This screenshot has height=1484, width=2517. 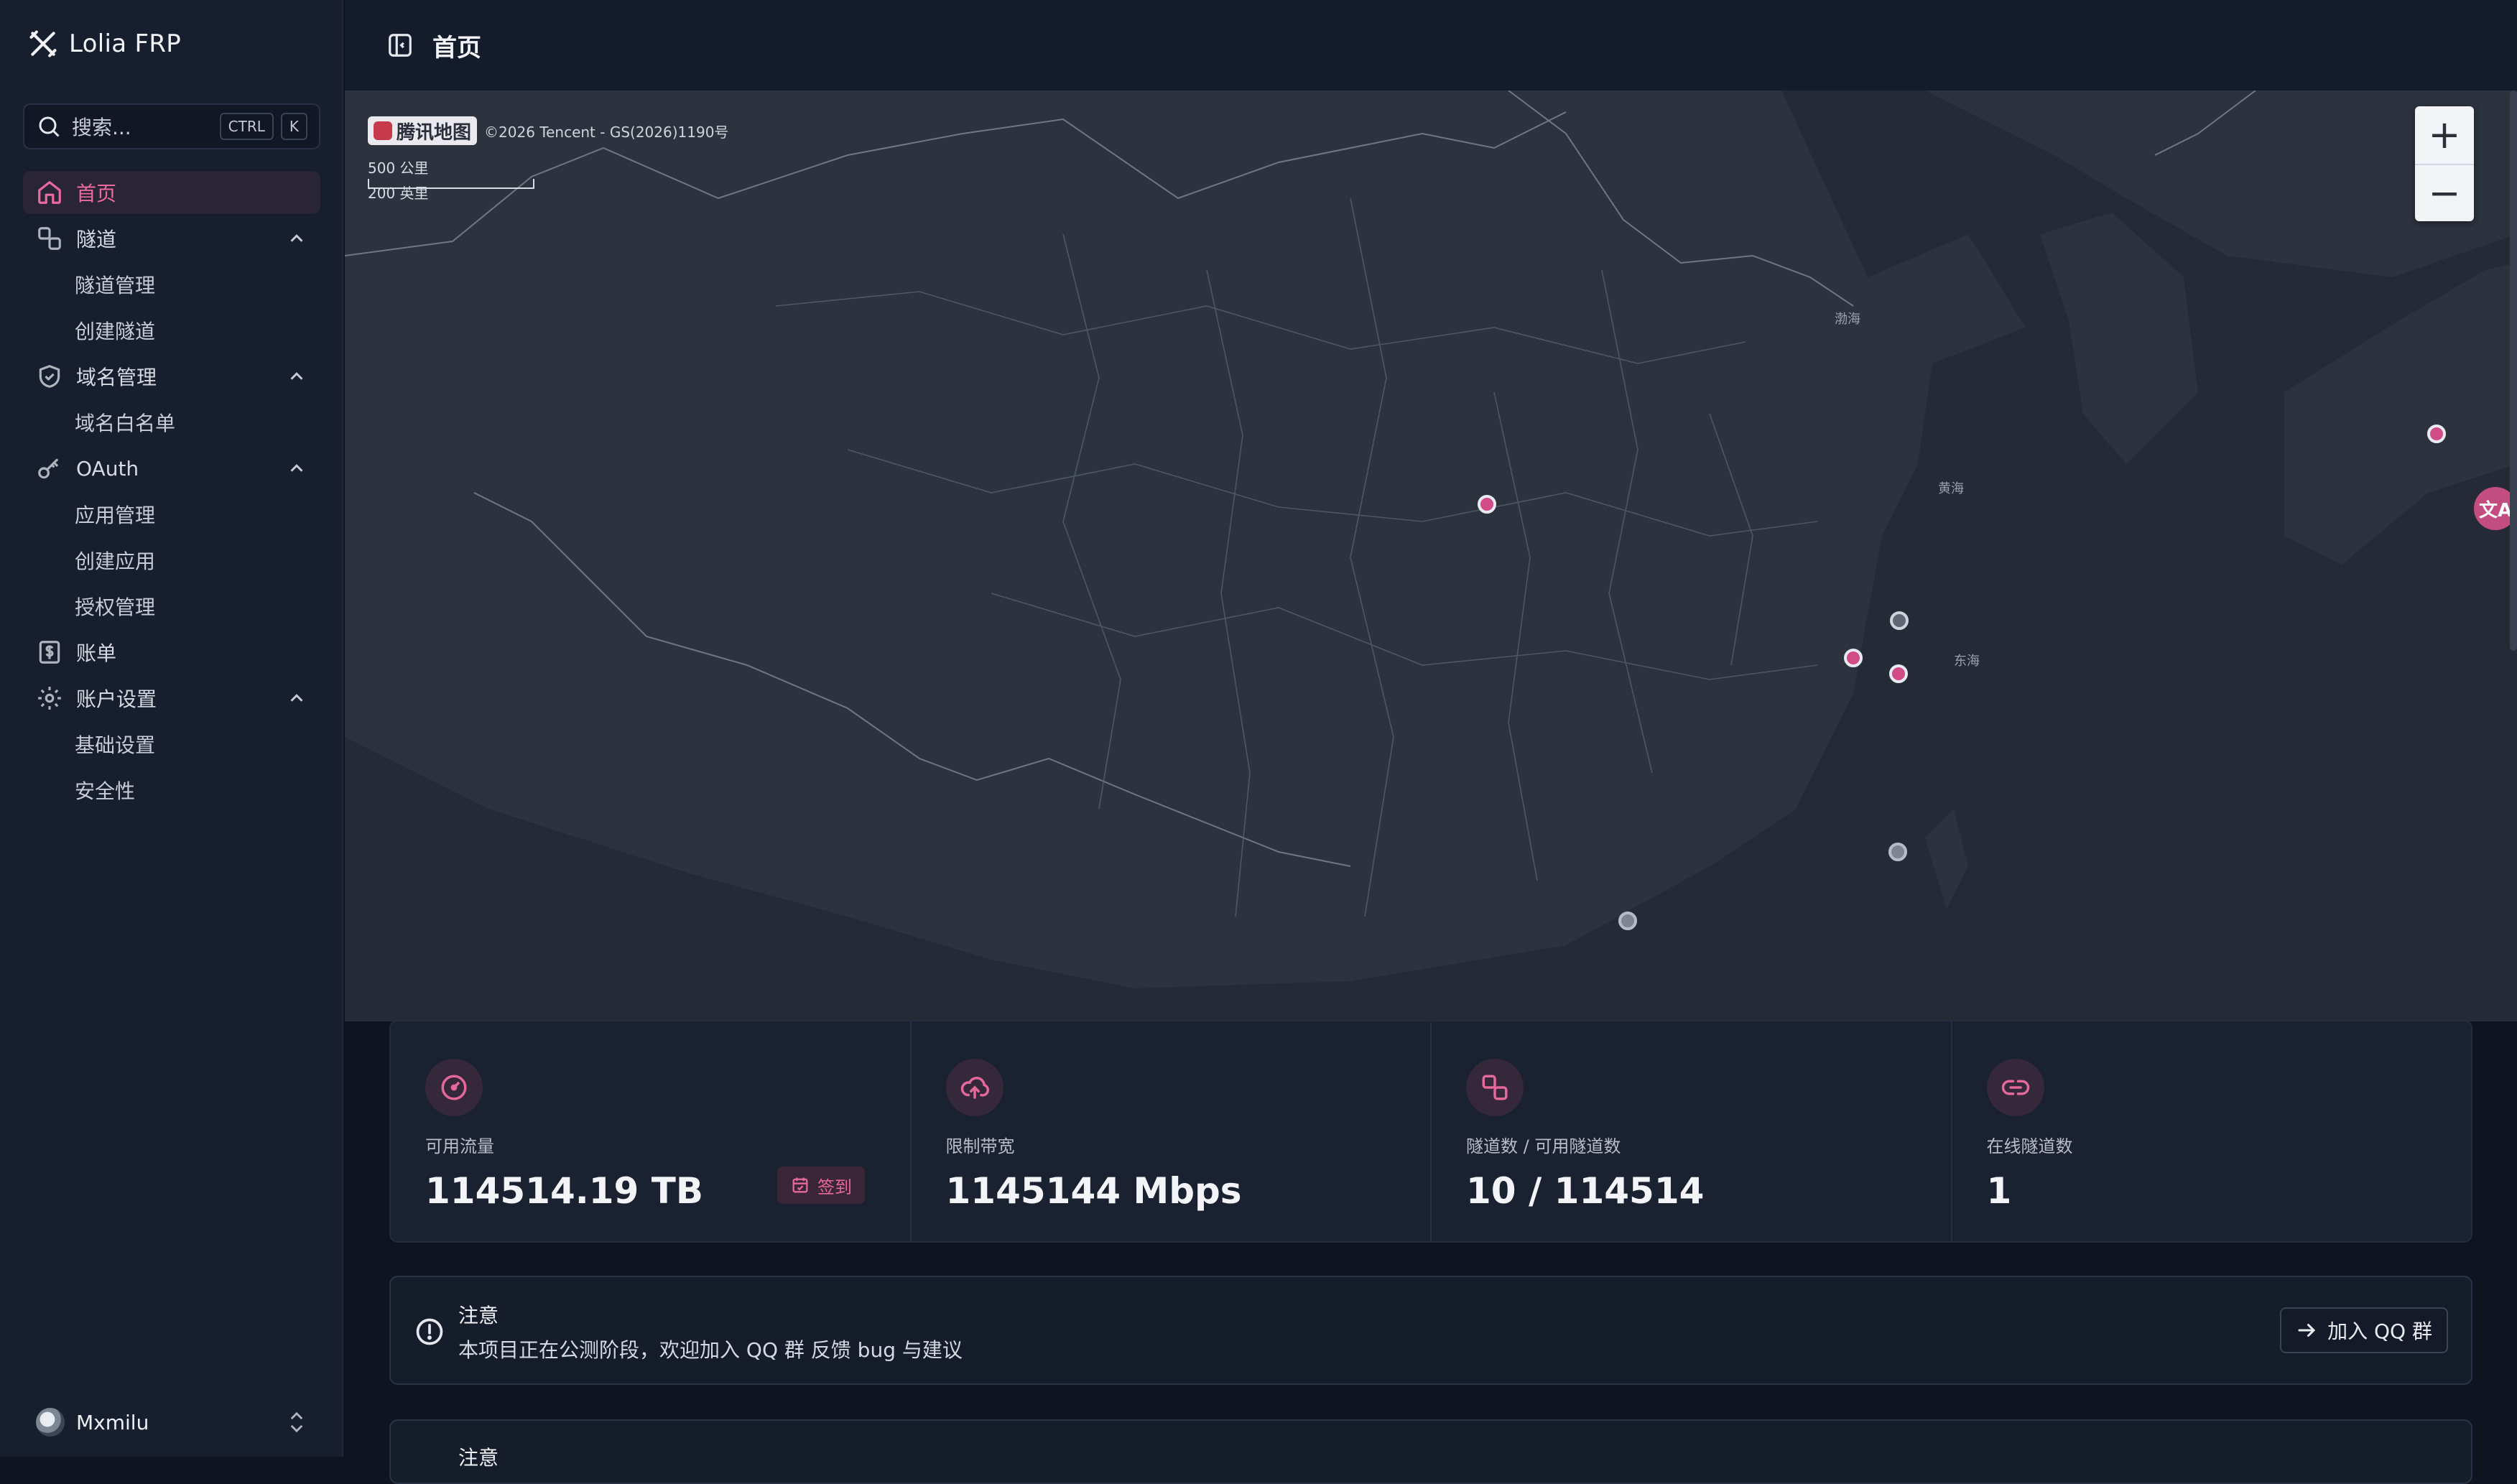 I want to click on calendar-icon, so click(x=800, y=1185).